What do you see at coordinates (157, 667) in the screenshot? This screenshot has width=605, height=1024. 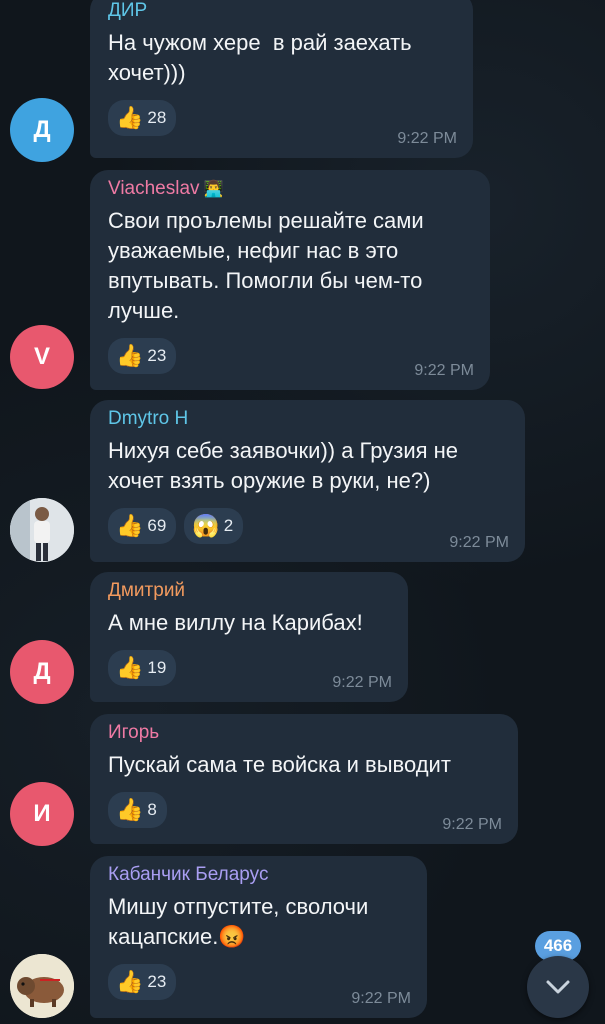 I see `reaction-count: 19` at bounding box center [157, 667].